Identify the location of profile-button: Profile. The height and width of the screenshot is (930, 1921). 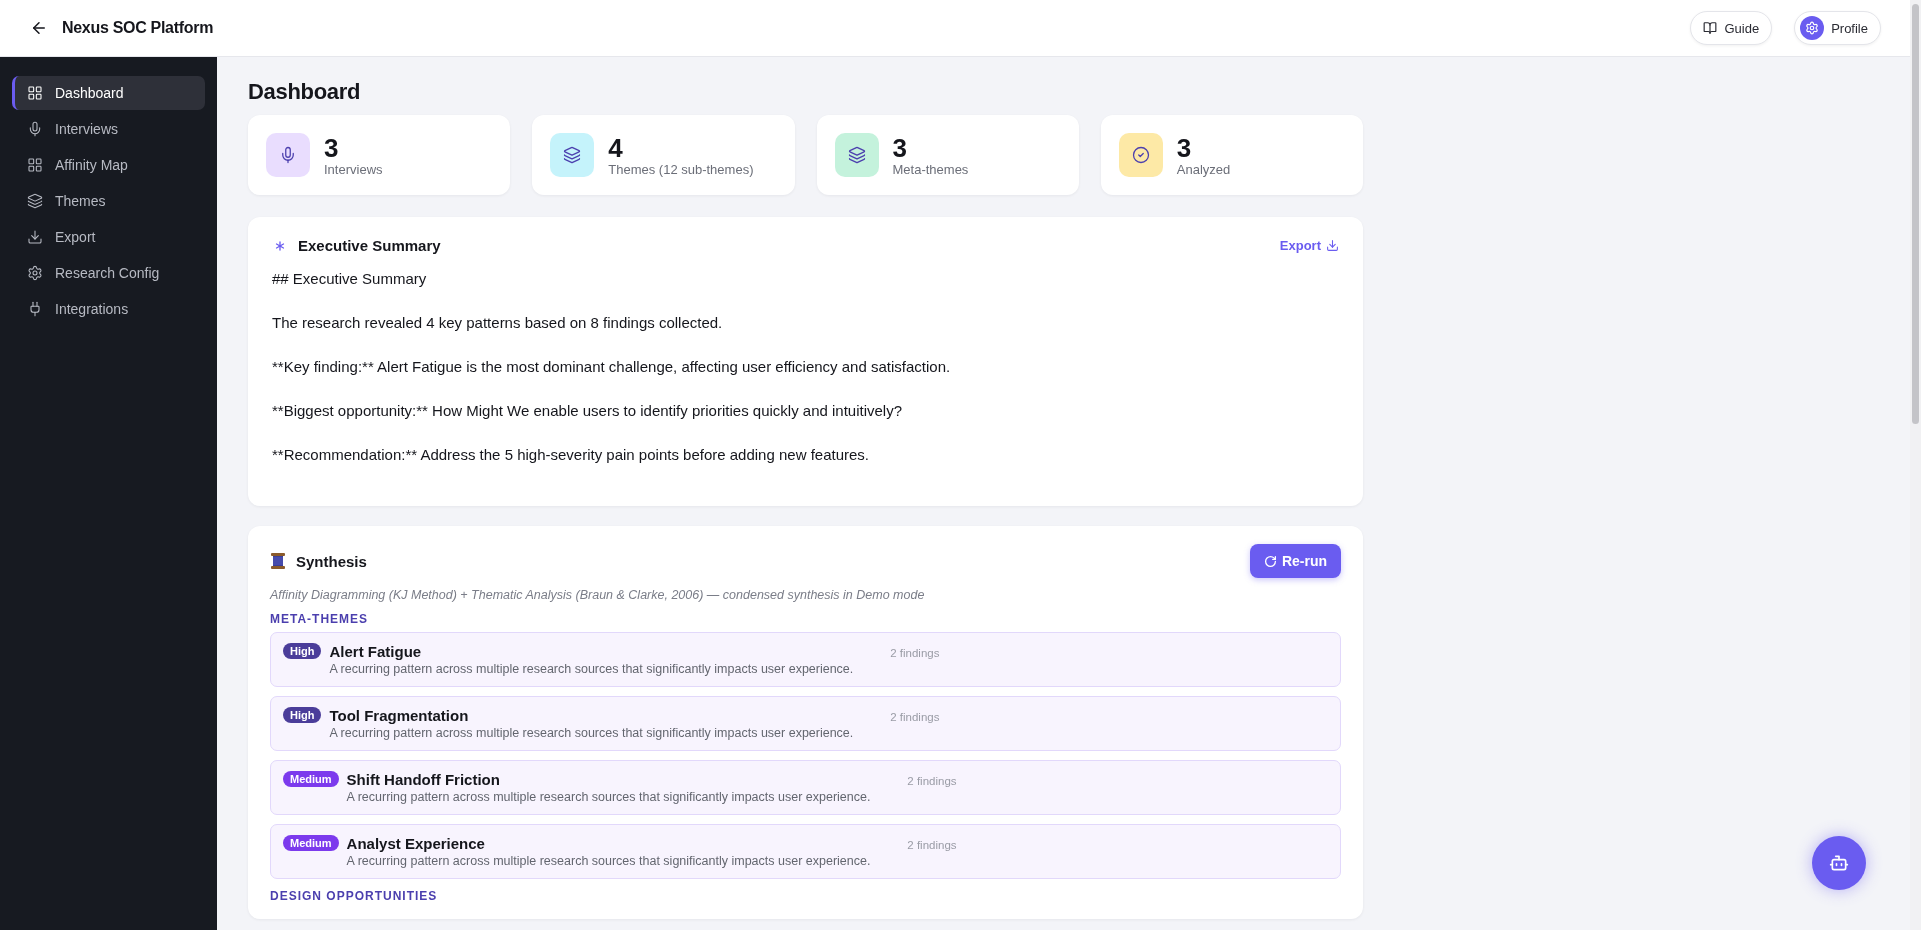
(1837, 28).